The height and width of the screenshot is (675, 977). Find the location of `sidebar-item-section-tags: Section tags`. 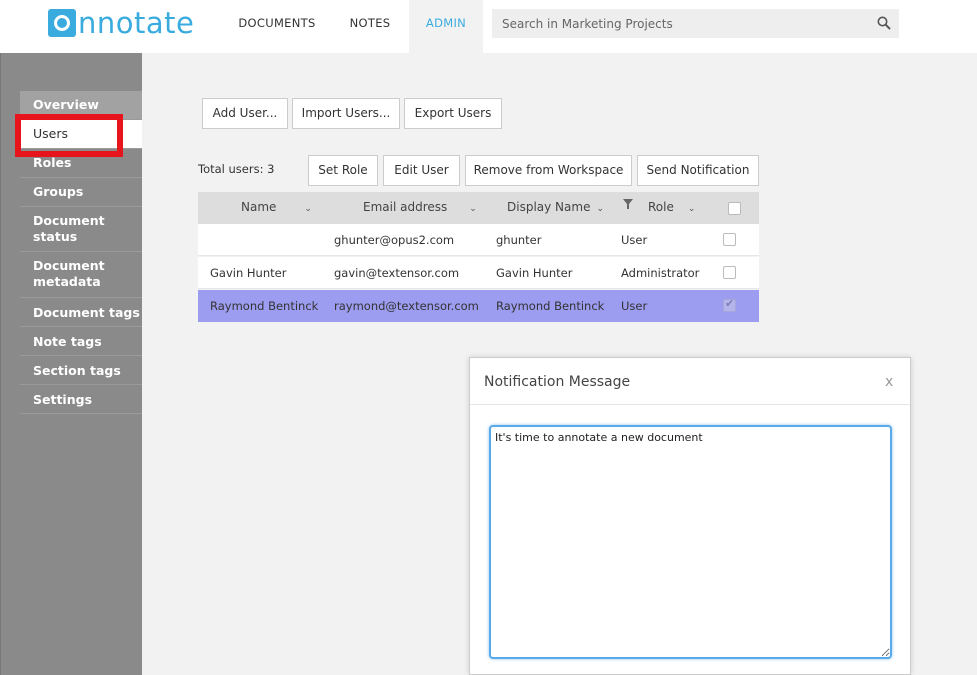

sidebar-item-section-tags: Section tags is located at coordinates (81, 370).